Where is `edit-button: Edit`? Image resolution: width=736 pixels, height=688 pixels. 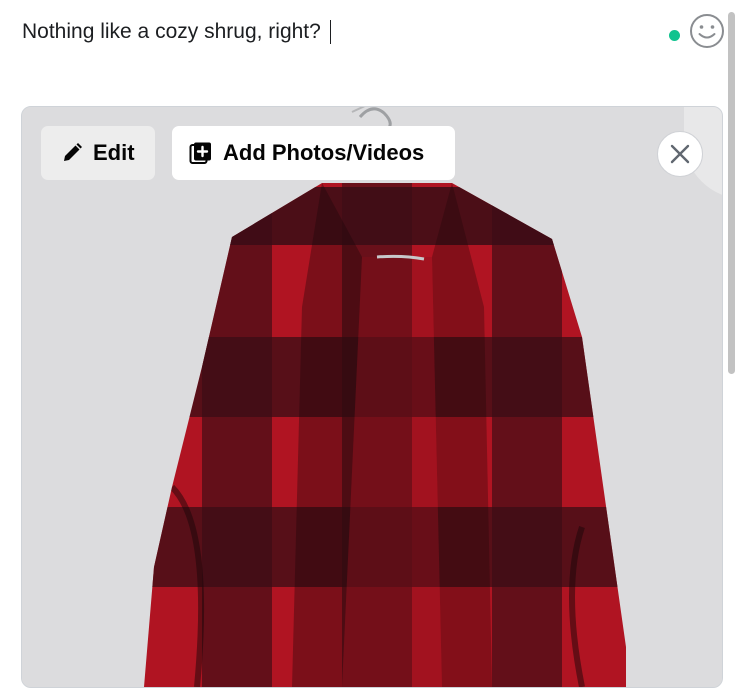
edit-button: Edit is located at coordinates (98, 153).